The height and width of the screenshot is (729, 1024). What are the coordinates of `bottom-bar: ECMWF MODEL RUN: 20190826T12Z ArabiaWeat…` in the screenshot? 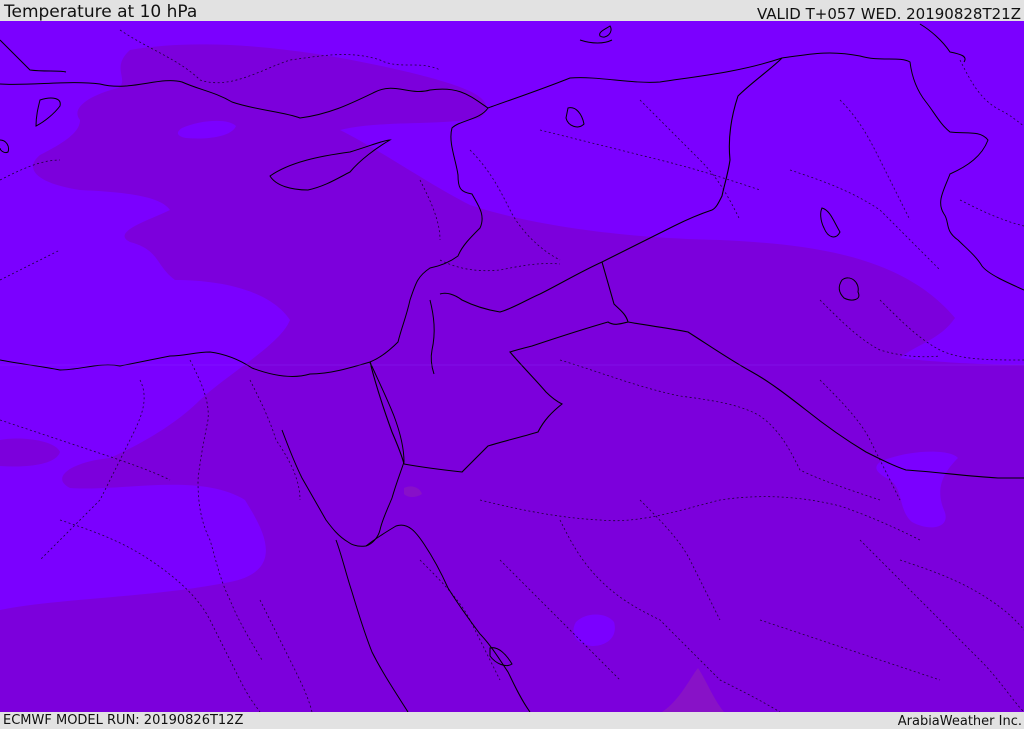 It's located at (512, 720).